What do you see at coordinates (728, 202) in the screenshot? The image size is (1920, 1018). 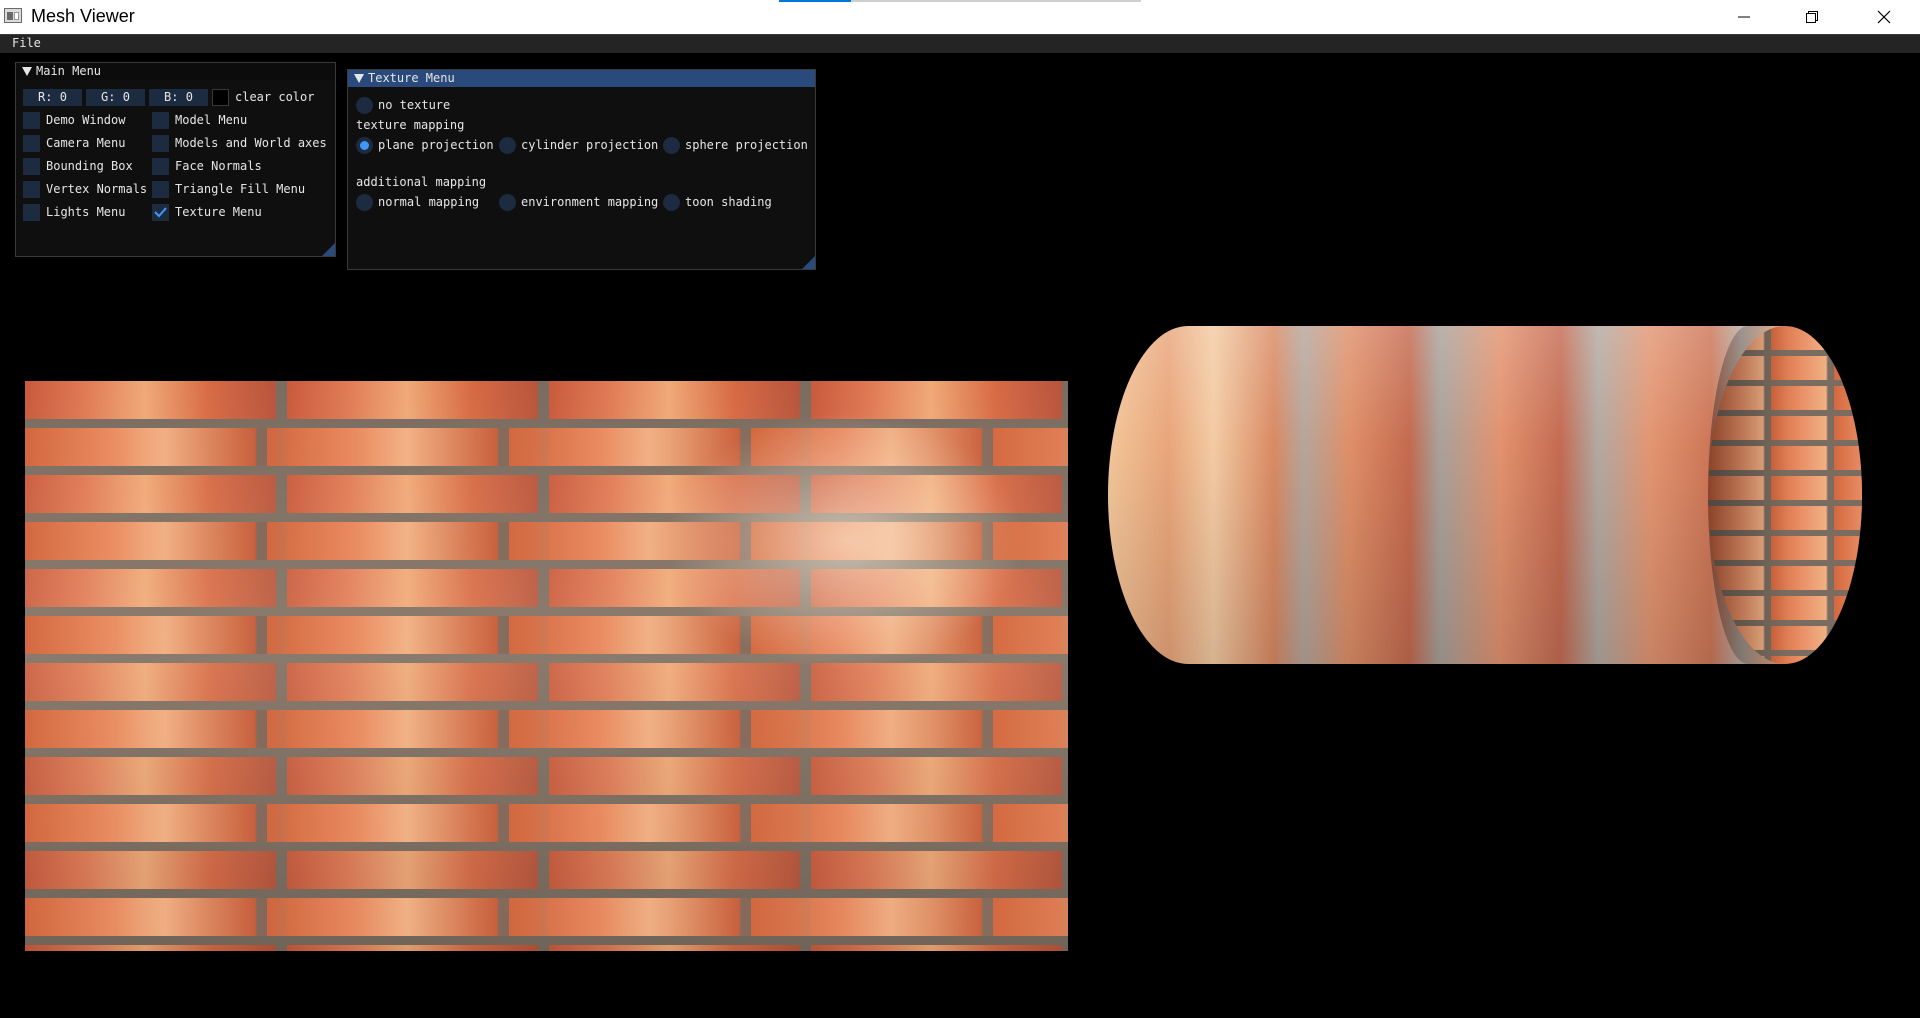 I see `toon-shading-label: toon shading` at bounding box center [728, 202].